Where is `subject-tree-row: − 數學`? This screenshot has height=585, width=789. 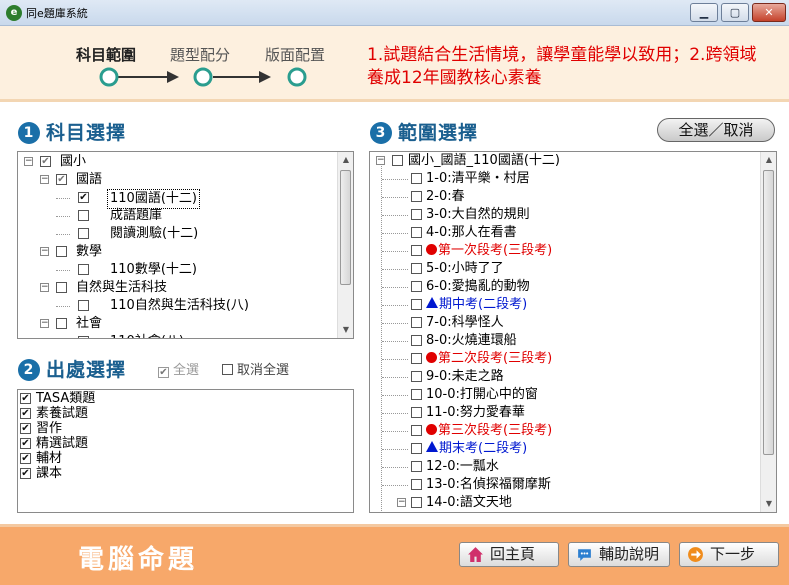
subject-tree-row: − 數學 is located at coordinates (177, 252).